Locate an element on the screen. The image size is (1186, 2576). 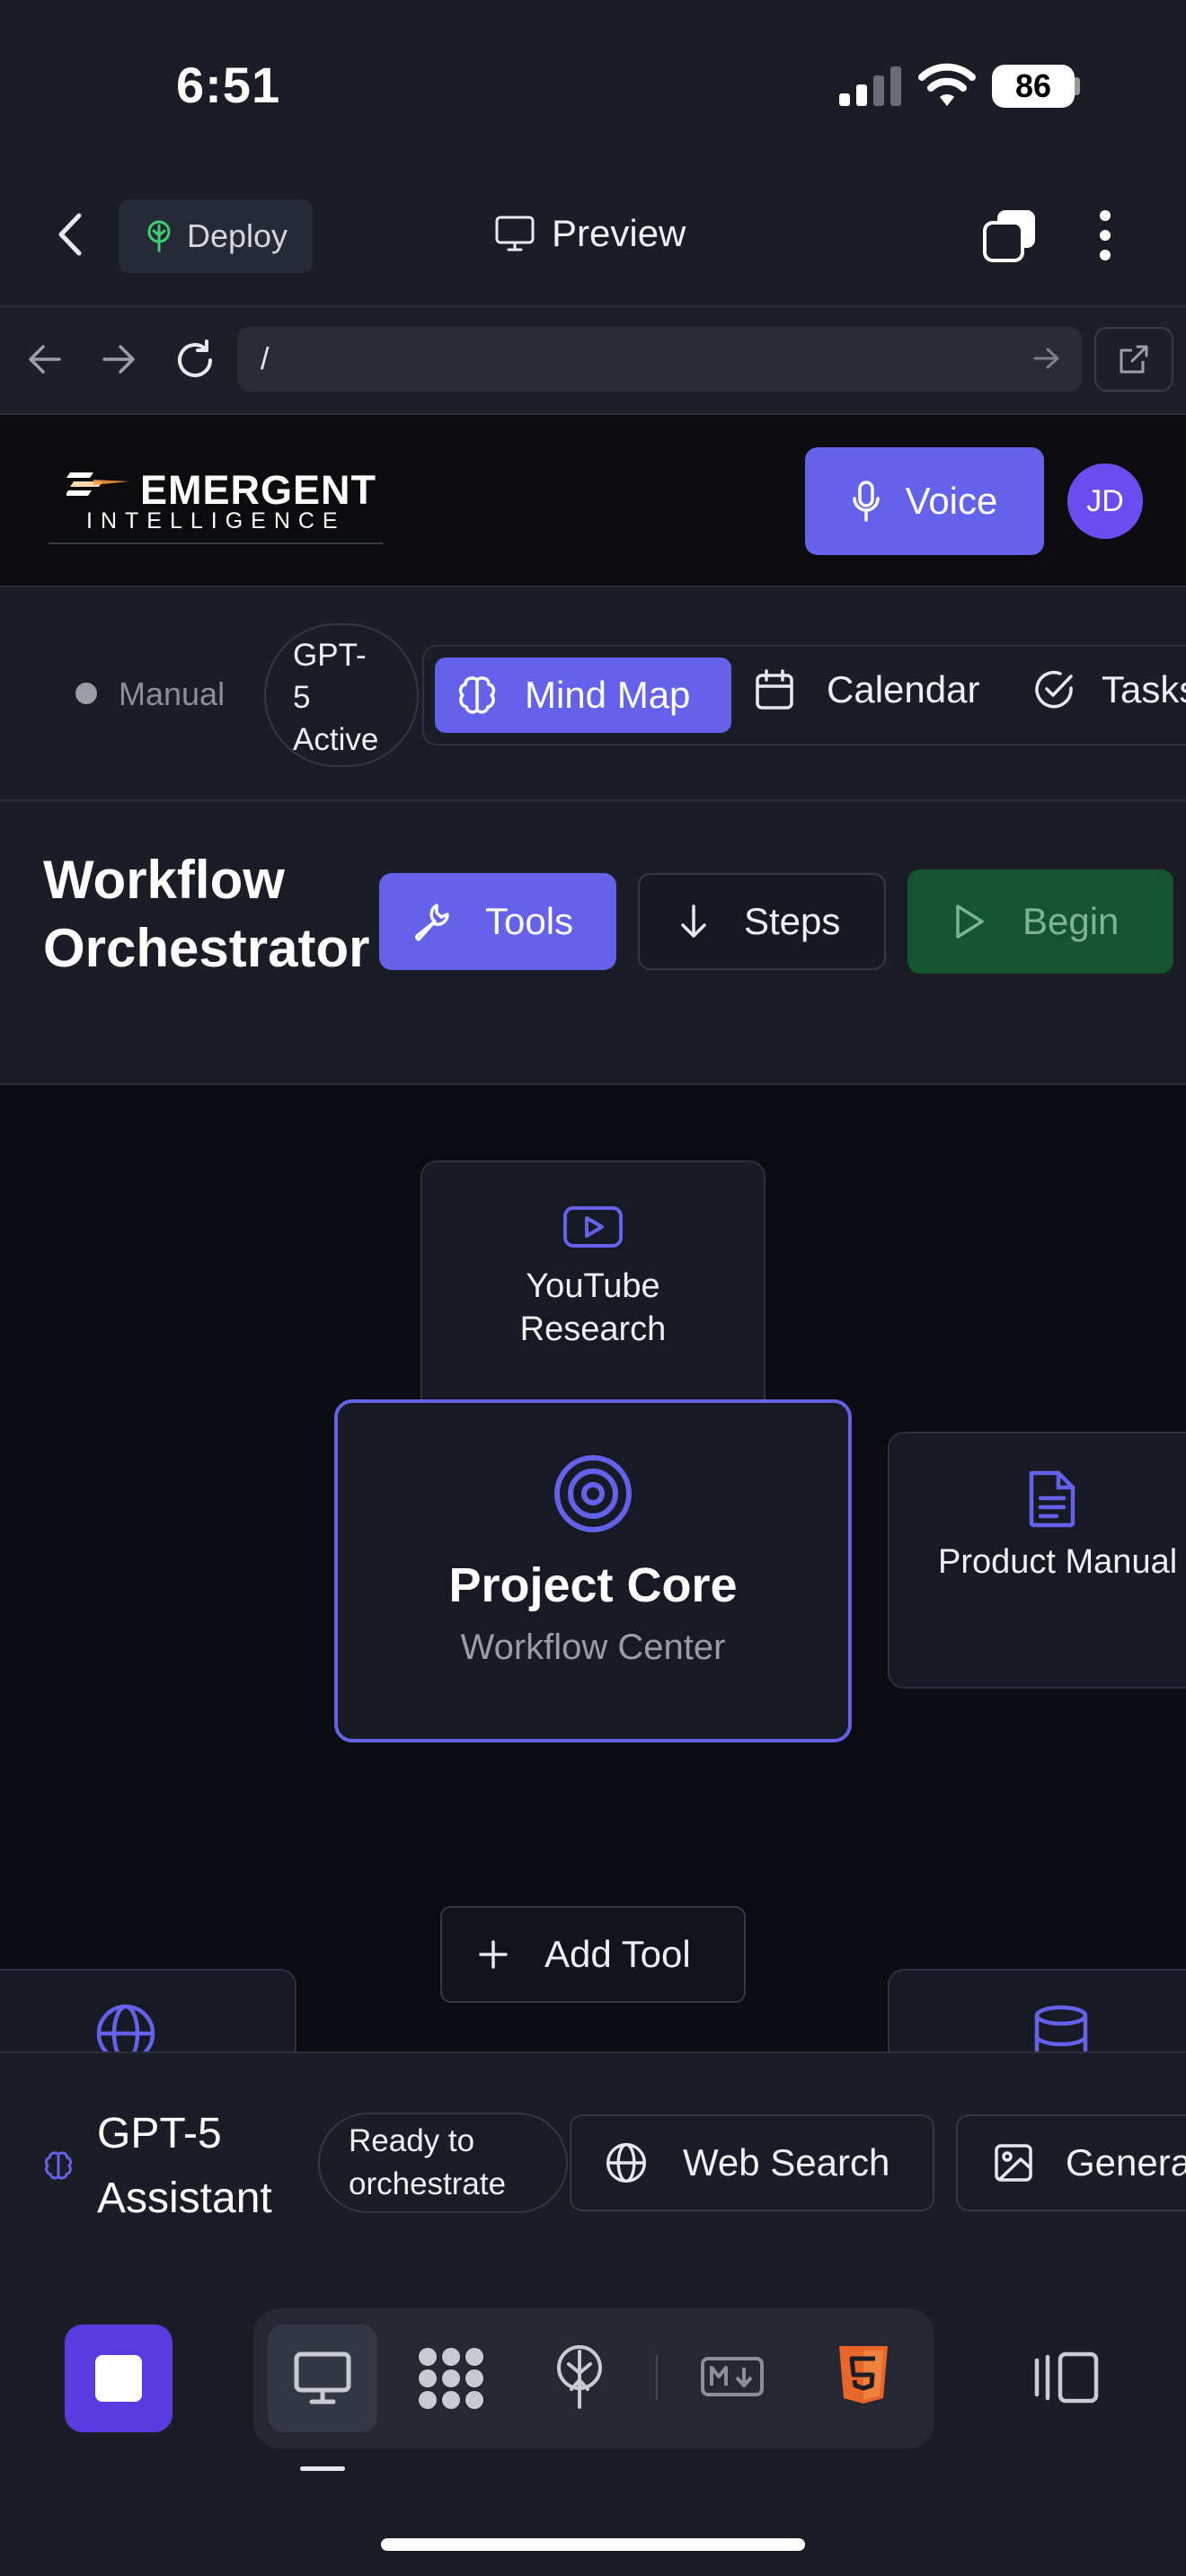
url-input: / is located at coordinates (659, 359).